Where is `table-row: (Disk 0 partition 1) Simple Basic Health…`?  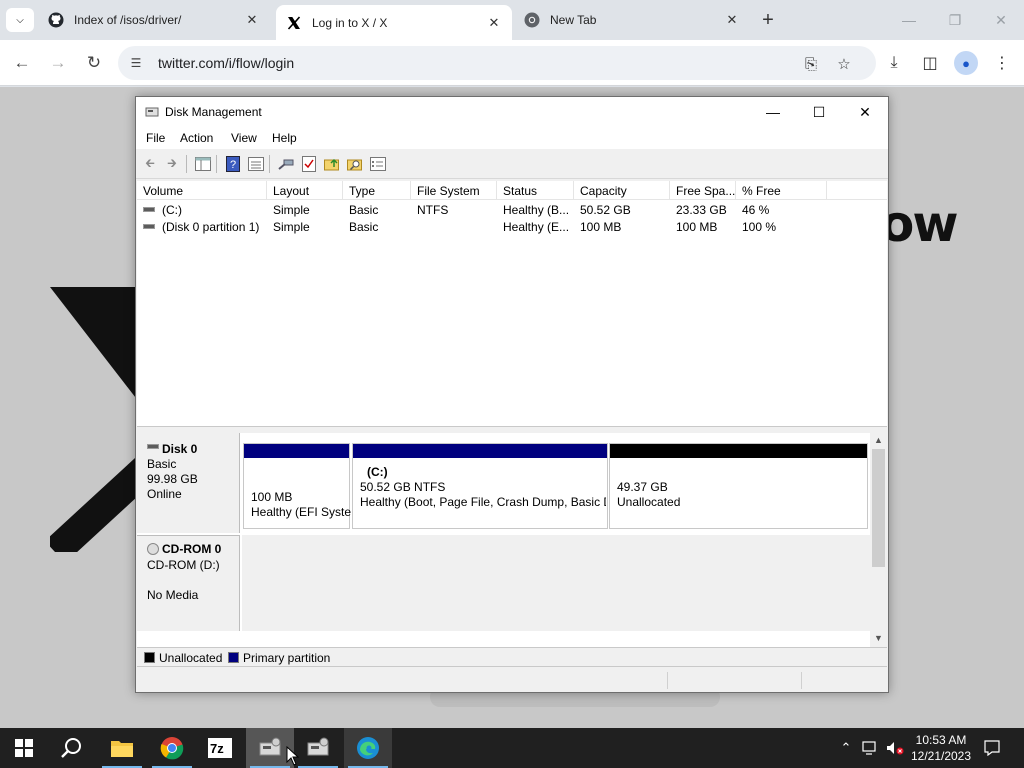 table-row: (Disk 0 partition 1) Simple Basic Health… is located at coordinates (512, 227).